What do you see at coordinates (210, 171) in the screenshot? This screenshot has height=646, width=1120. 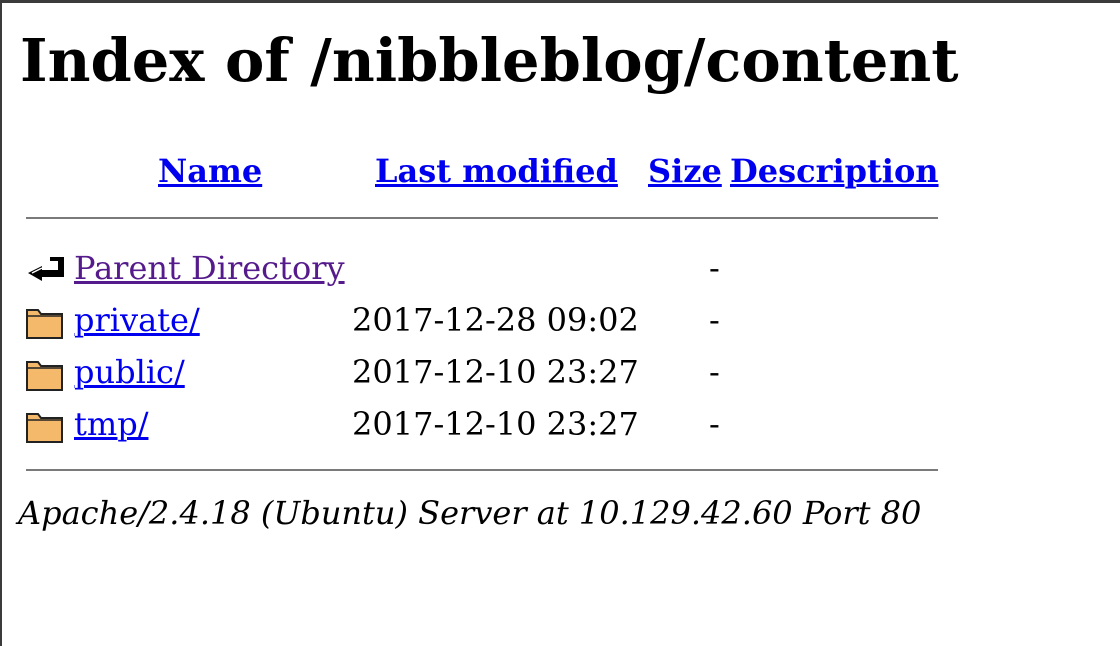 I see `column-header-name: Name` at bounding box center [210, 171].